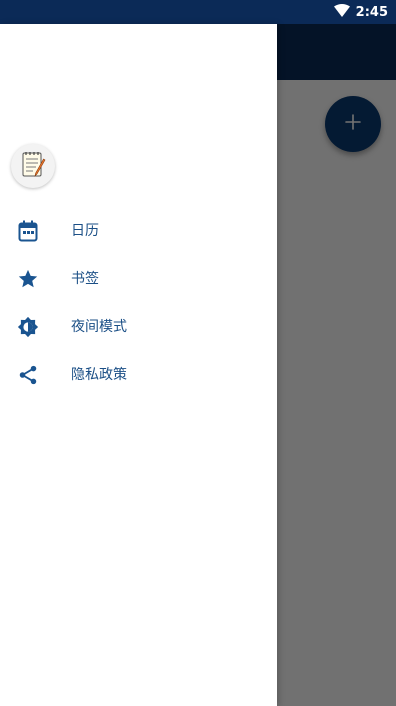 Image resolution: width=396 pixels, height=706 pixels. What do you see at coordinates (371, 12) in the screenshot?
I see `status-time: 2:45` at bounding box center [371, 12].